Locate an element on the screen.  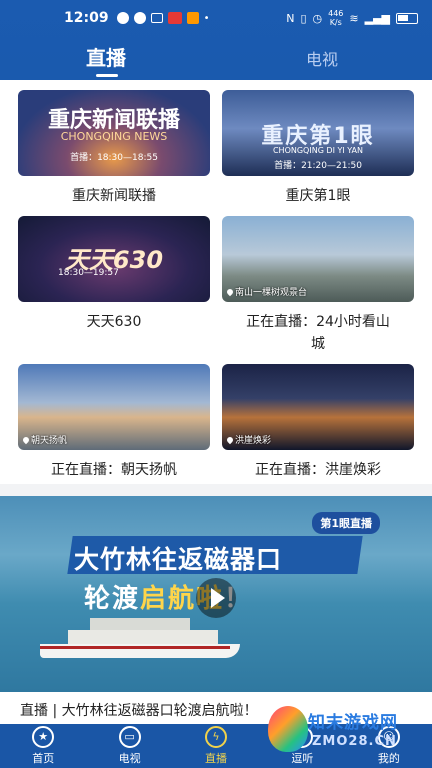
nav-label: 首页 is located at coordinates (43, 758).